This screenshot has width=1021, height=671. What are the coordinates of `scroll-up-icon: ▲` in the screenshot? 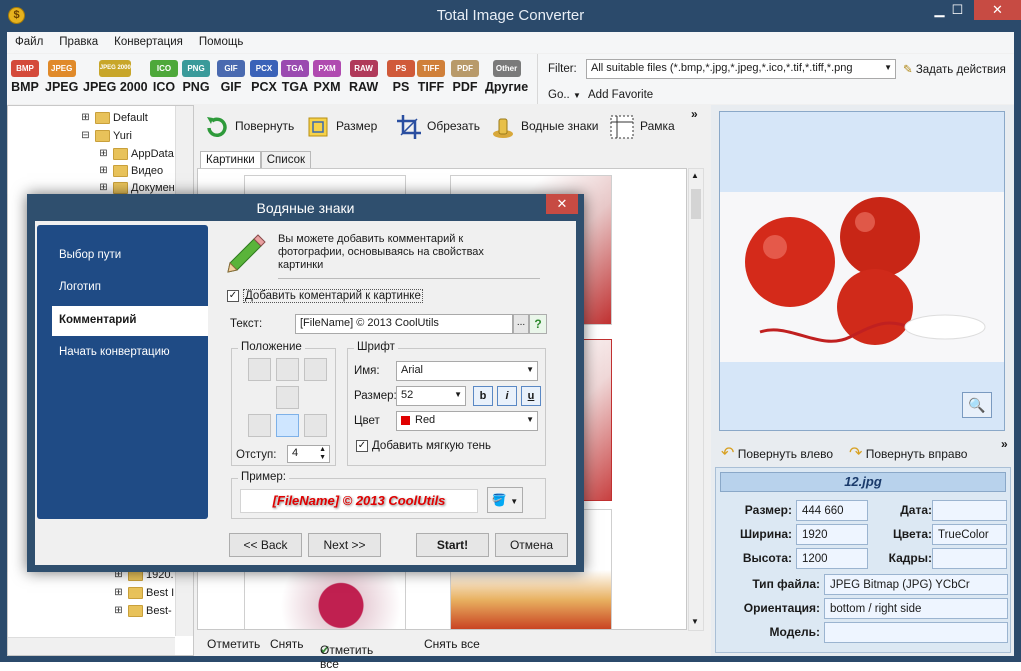 It's located at (695, 175).